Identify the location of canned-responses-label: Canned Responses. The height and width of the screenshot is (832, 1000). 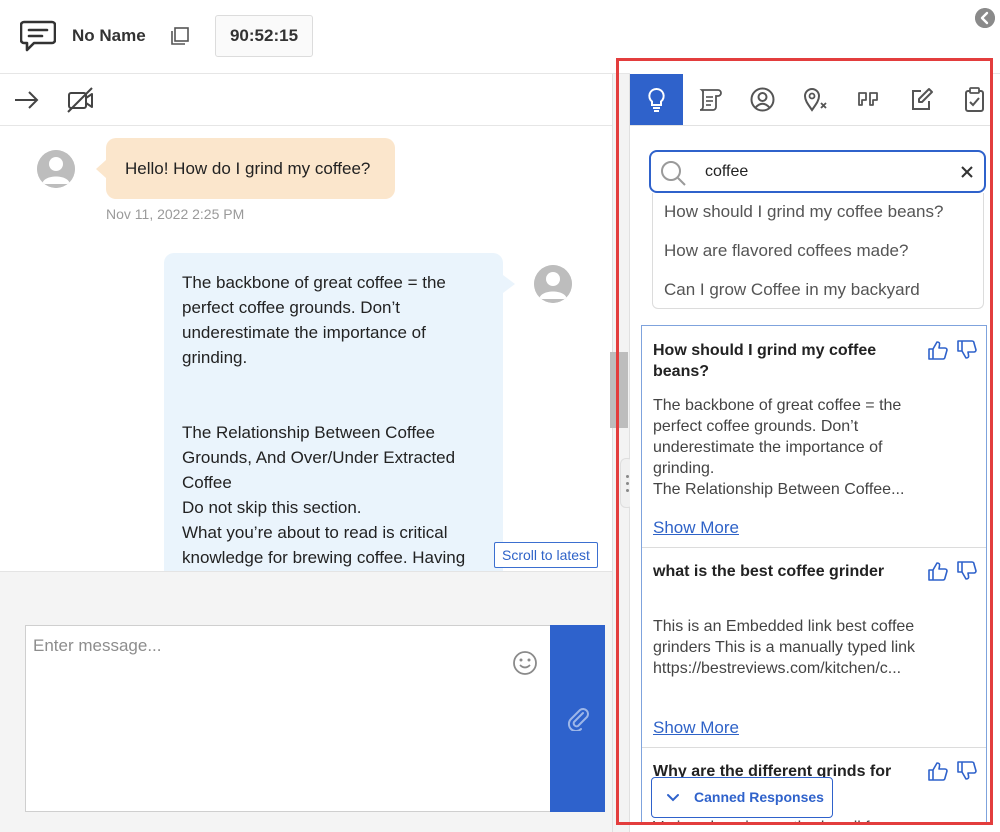
(759, 797).